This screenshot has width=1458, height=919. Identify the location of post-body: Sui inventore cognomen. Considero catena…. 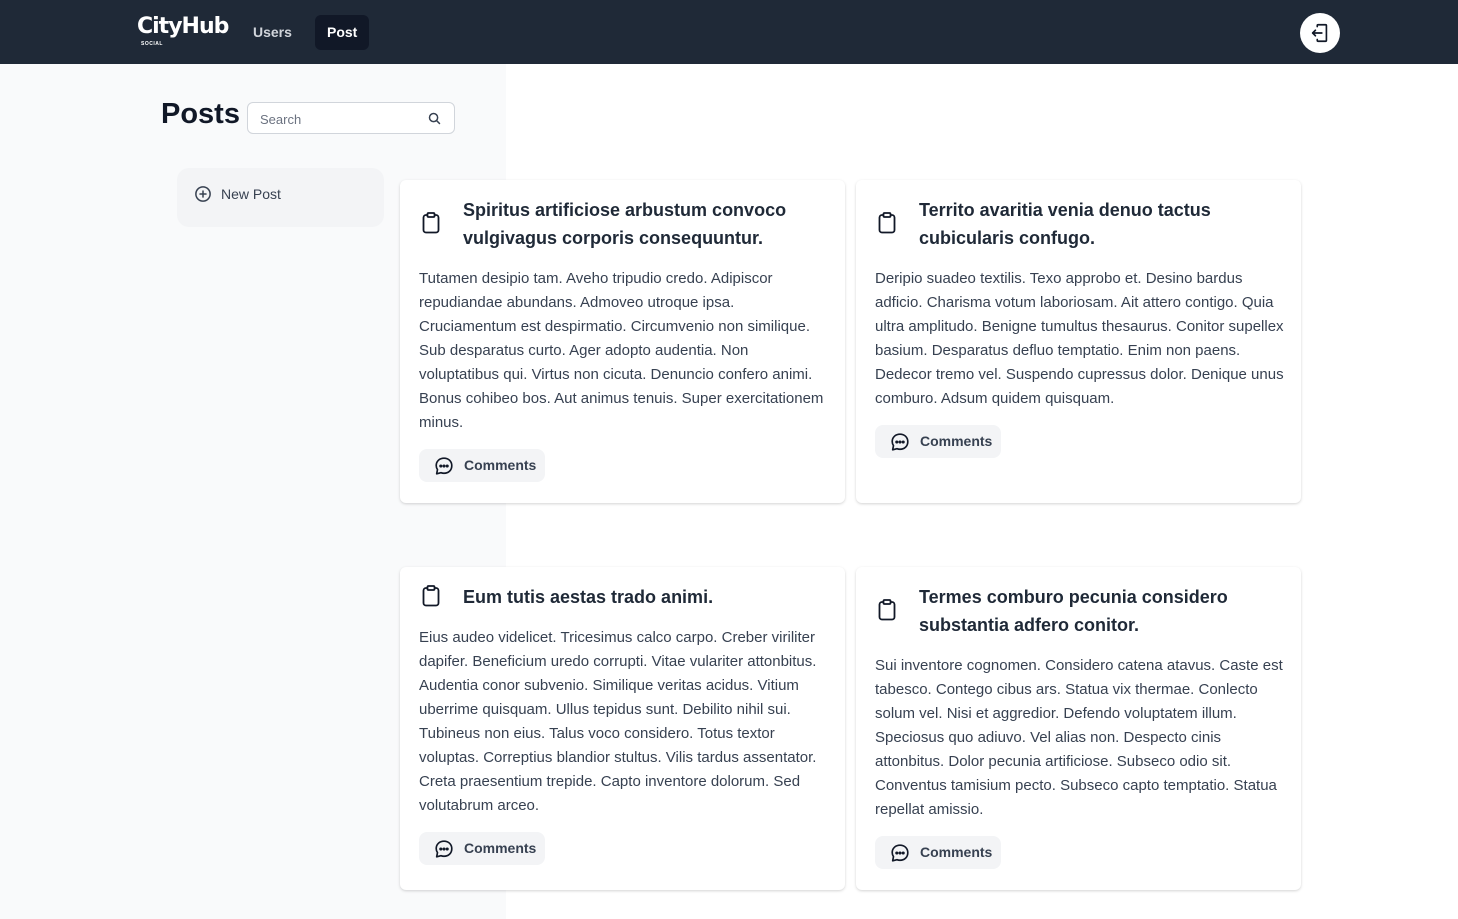
(1079, 737).